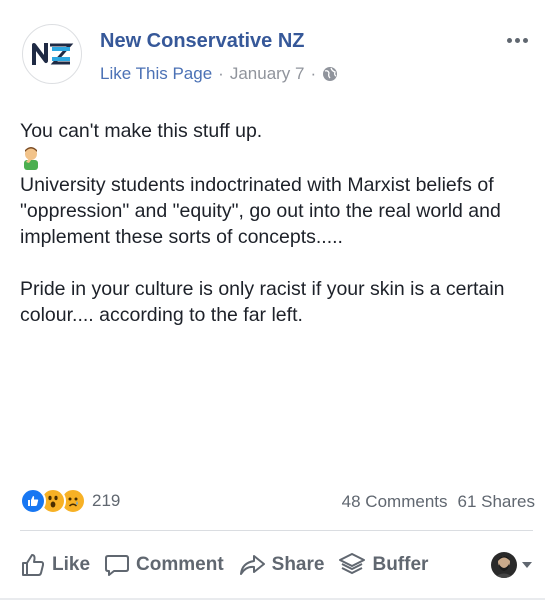  Describe the element at coordinates (395, 502) in the screenshot. I see `comments-count-link: 48 Comments` at that location.